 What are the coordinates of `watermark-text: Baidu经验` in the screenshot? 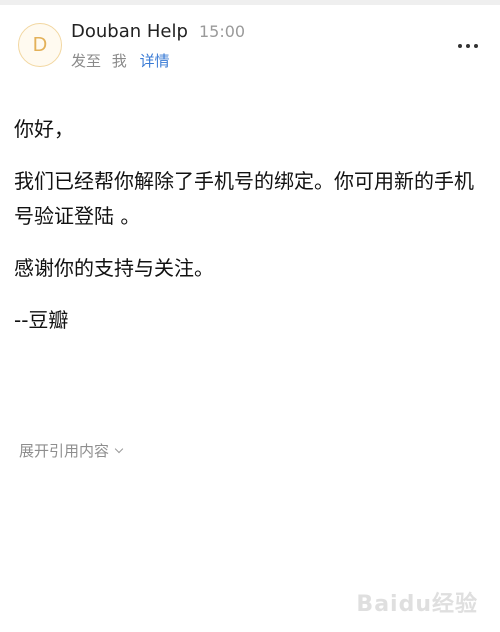 It's located at (417, 604).